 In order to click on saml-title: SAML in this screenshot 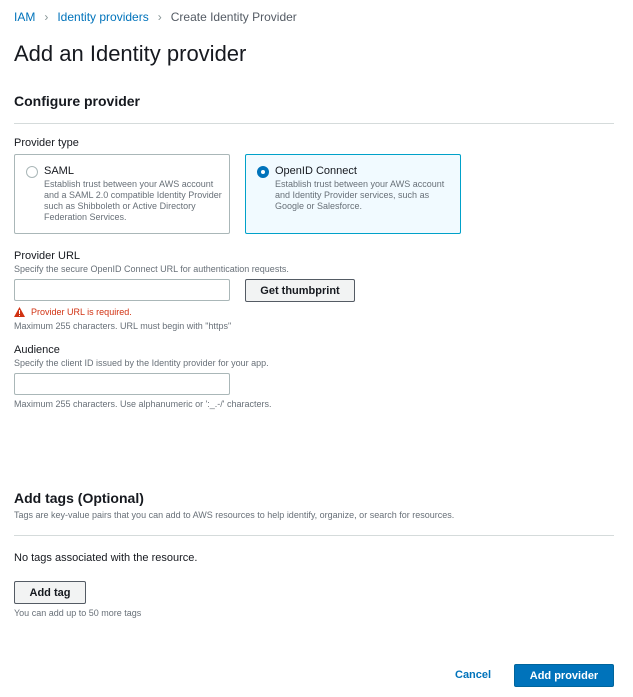, I will do `click(59, 171)`.